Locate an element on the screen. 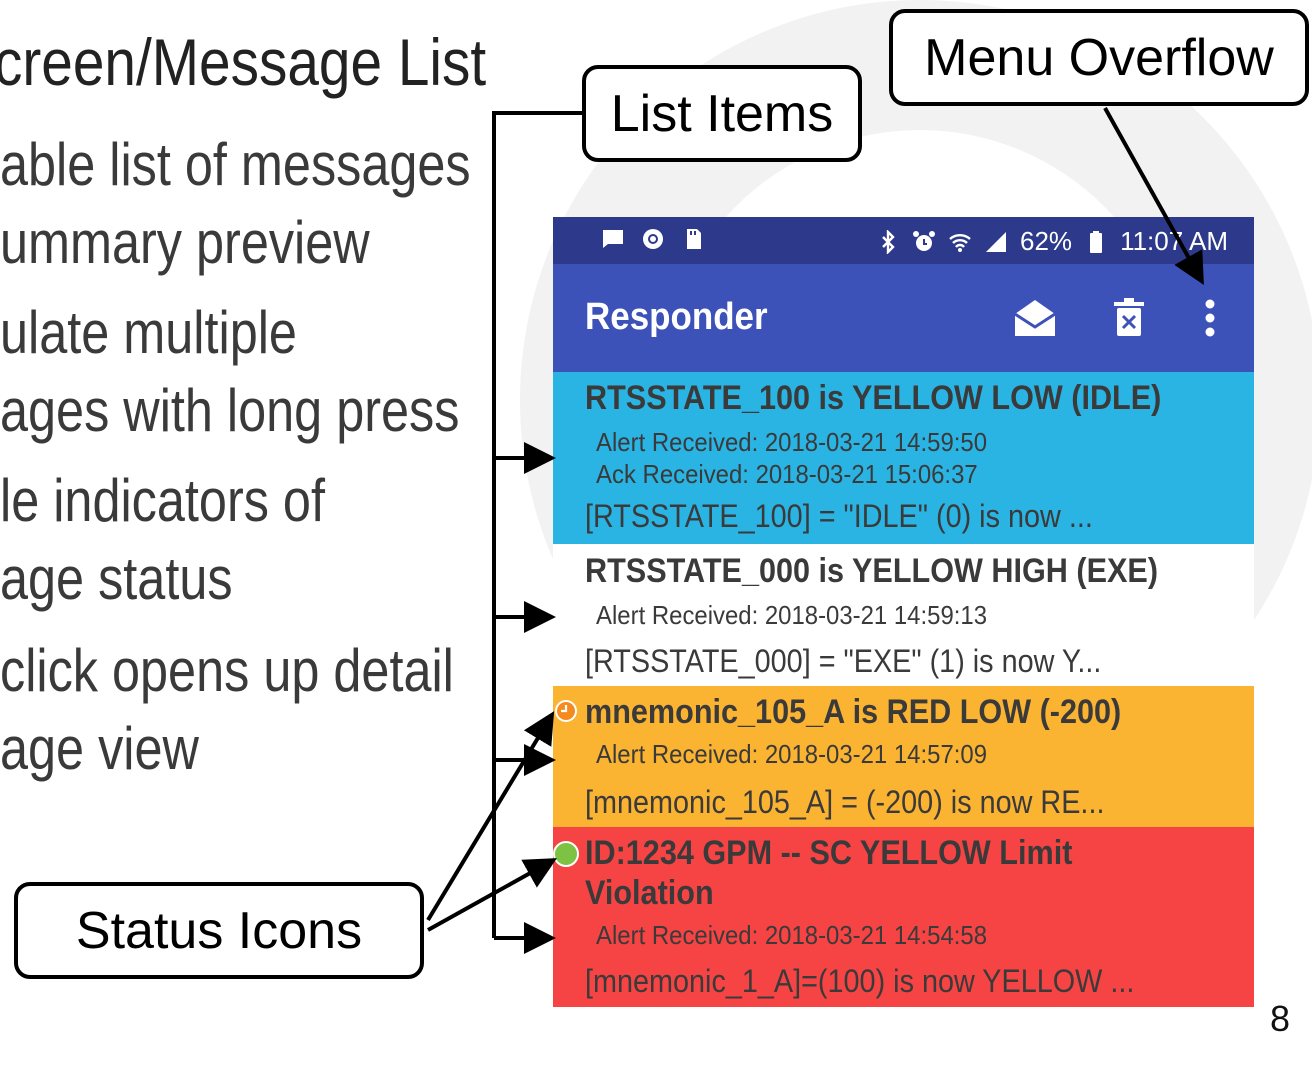 The height and width of the screenshot is (1077, 1312). eye-icon is located at coordinates (653, 239).